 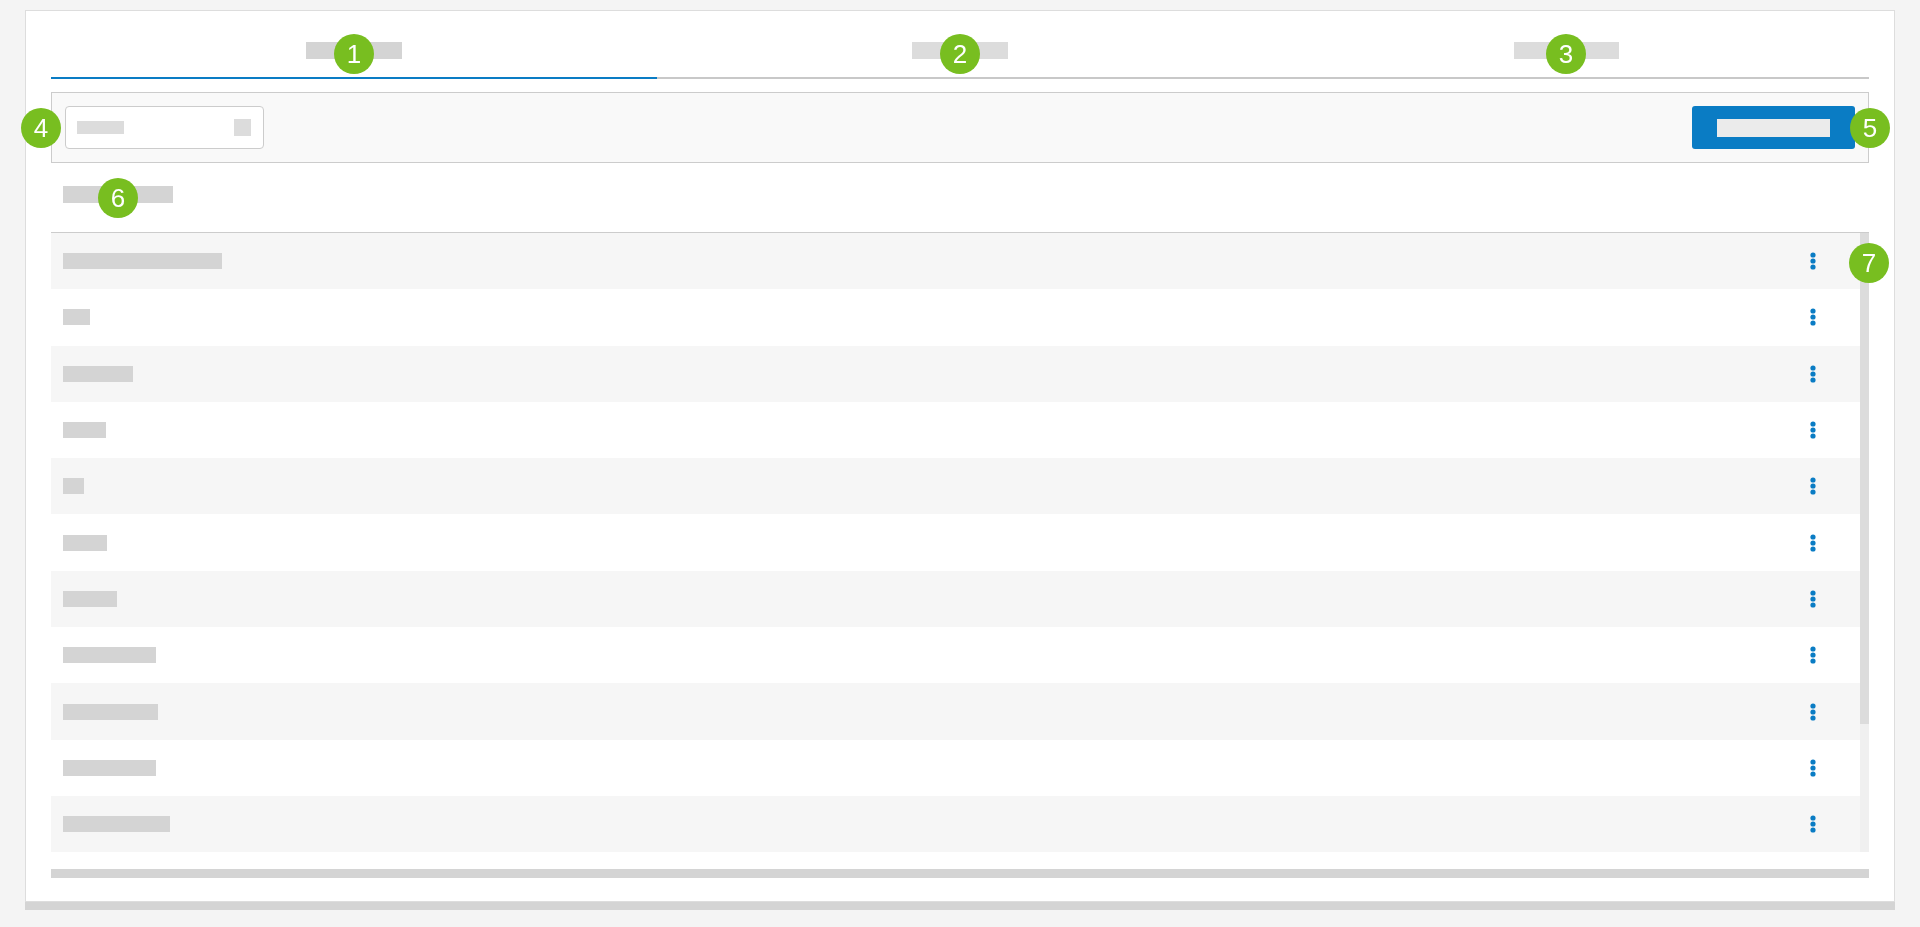 I want to click on callout-marker: 3, so click(x=1566, y=54).